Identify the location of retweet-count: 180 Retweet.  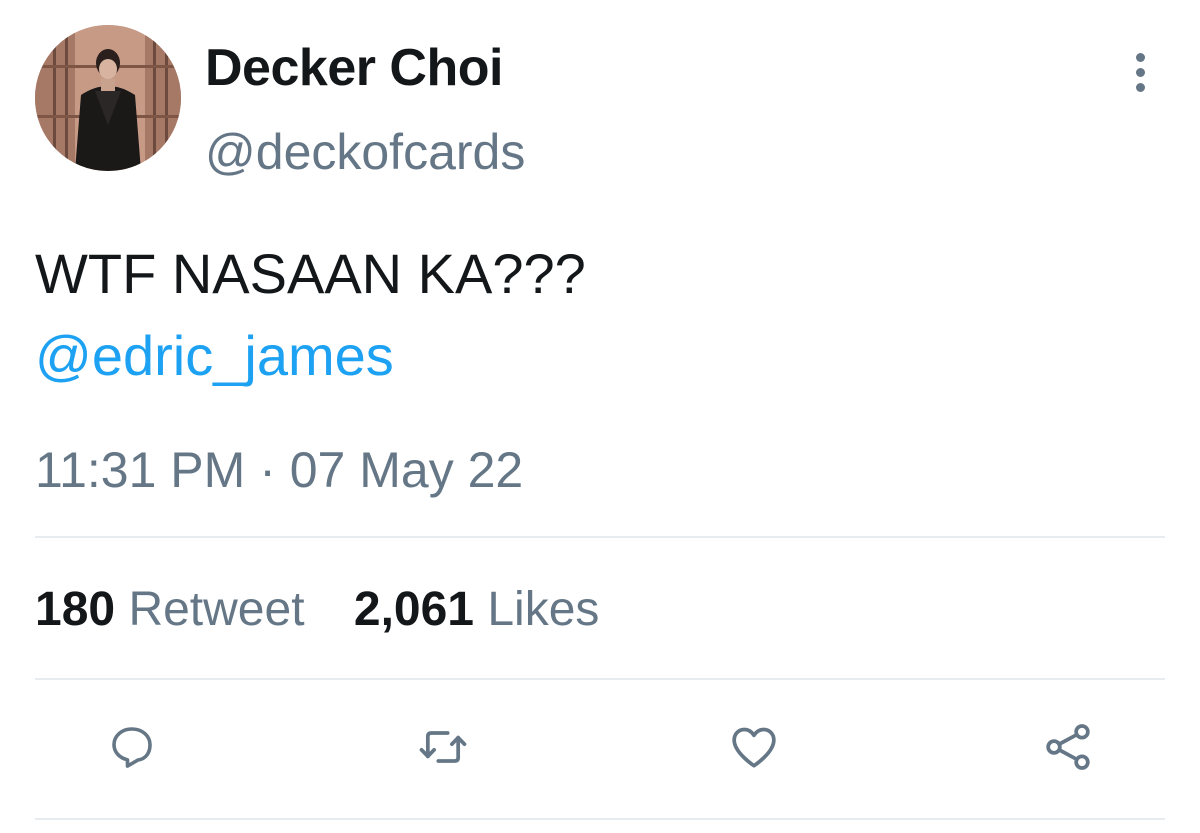
(170, 610).